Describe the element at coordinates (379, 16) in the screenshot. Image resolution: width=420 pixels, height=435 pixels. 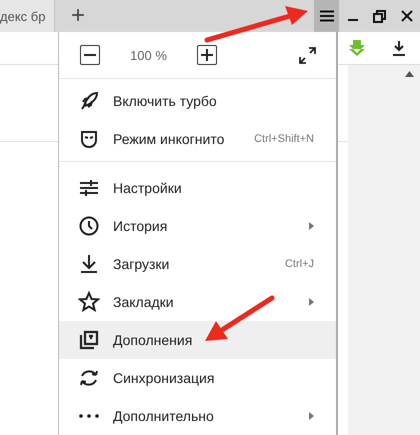
I see `restore-icon` at that location.